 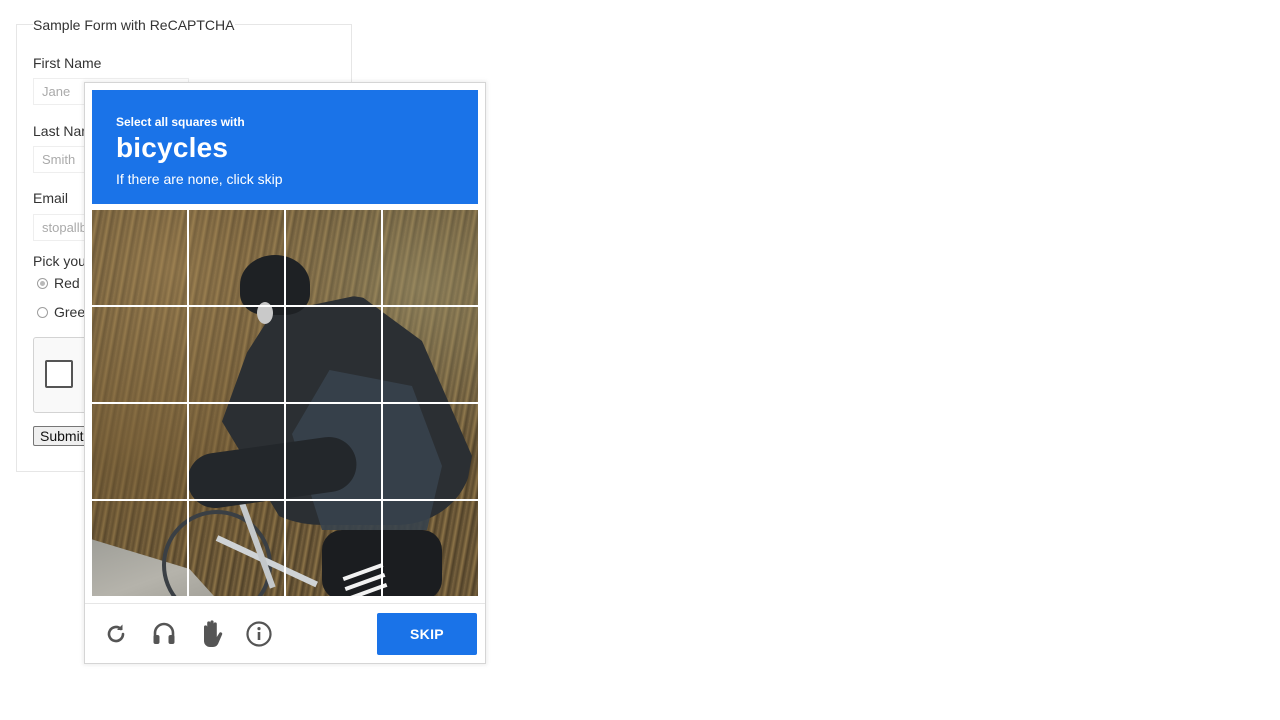 What do you see at coordinates (212, 634) in the screenshot?
I see `hand-icon` at bounding box center [212, 634].